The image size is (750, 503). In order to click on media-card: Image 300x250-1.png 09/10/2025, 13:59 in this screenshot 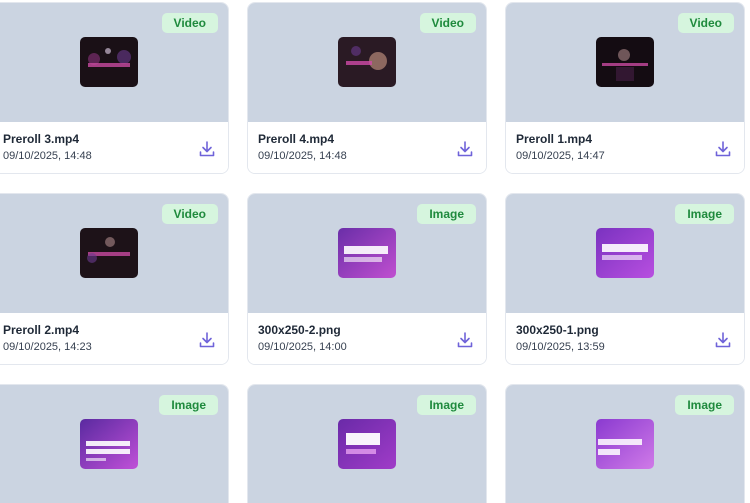, I will do `click(625, 279)`.